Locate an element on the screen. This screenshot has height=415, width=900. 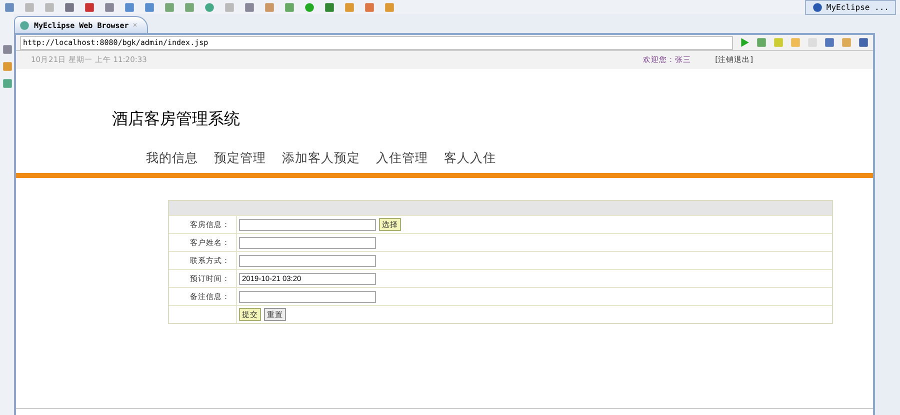
site-title: 酒店客房管理系统 is located at coordinates (176, 119).